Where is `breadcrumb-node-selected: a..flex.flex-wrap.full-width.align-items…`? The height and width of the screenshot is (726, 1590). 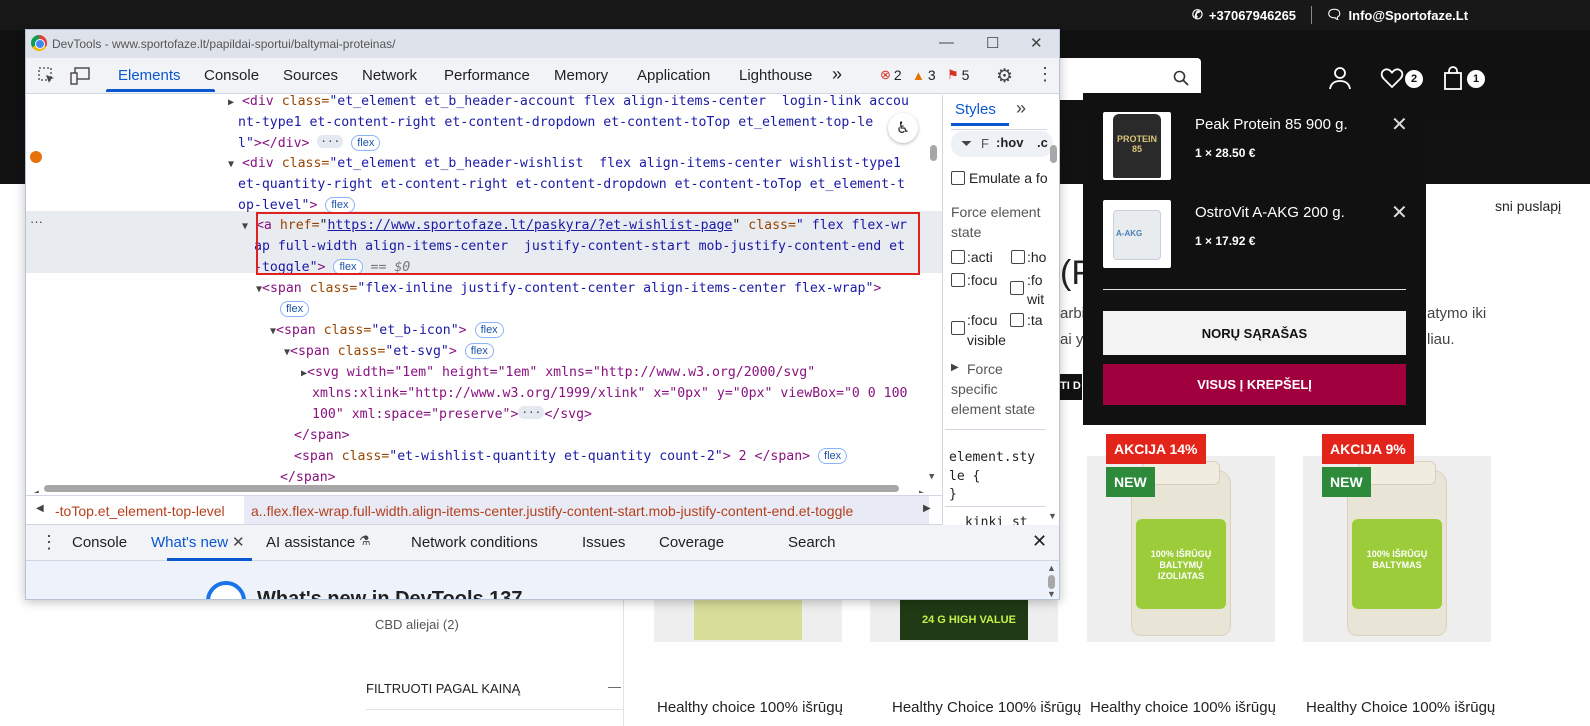 breadcrumb-node-selected: a..flex.flex-wrap.full-width.align-items… is located at coordinates (552, 511).